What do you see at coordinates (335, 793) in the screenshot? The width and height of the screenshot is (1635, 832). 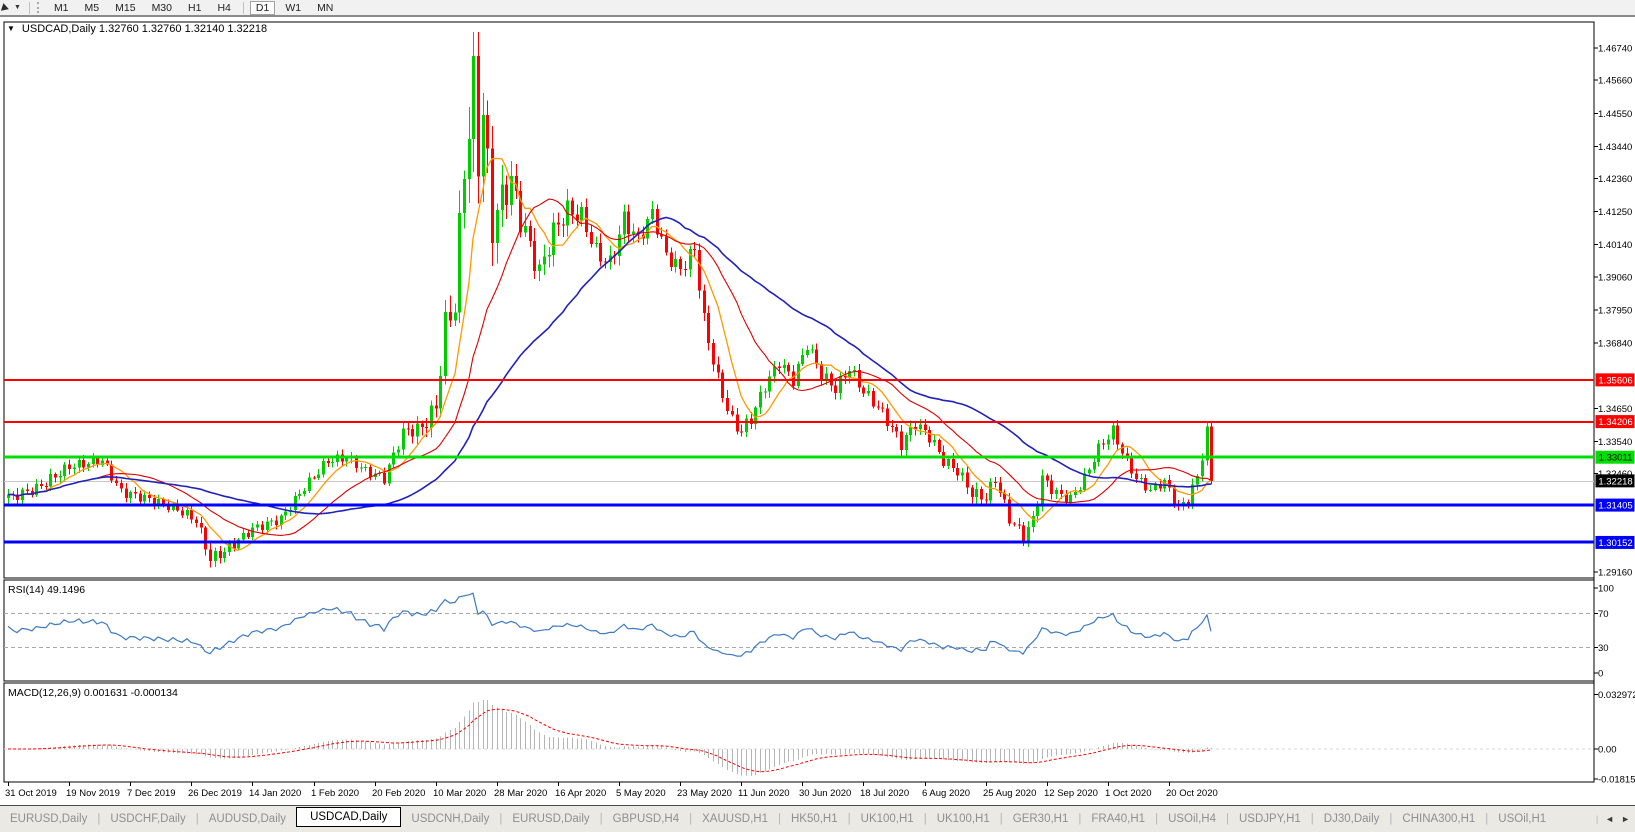 I see `date-label: 1 Feb 2020` at bounding box center [335, 793].